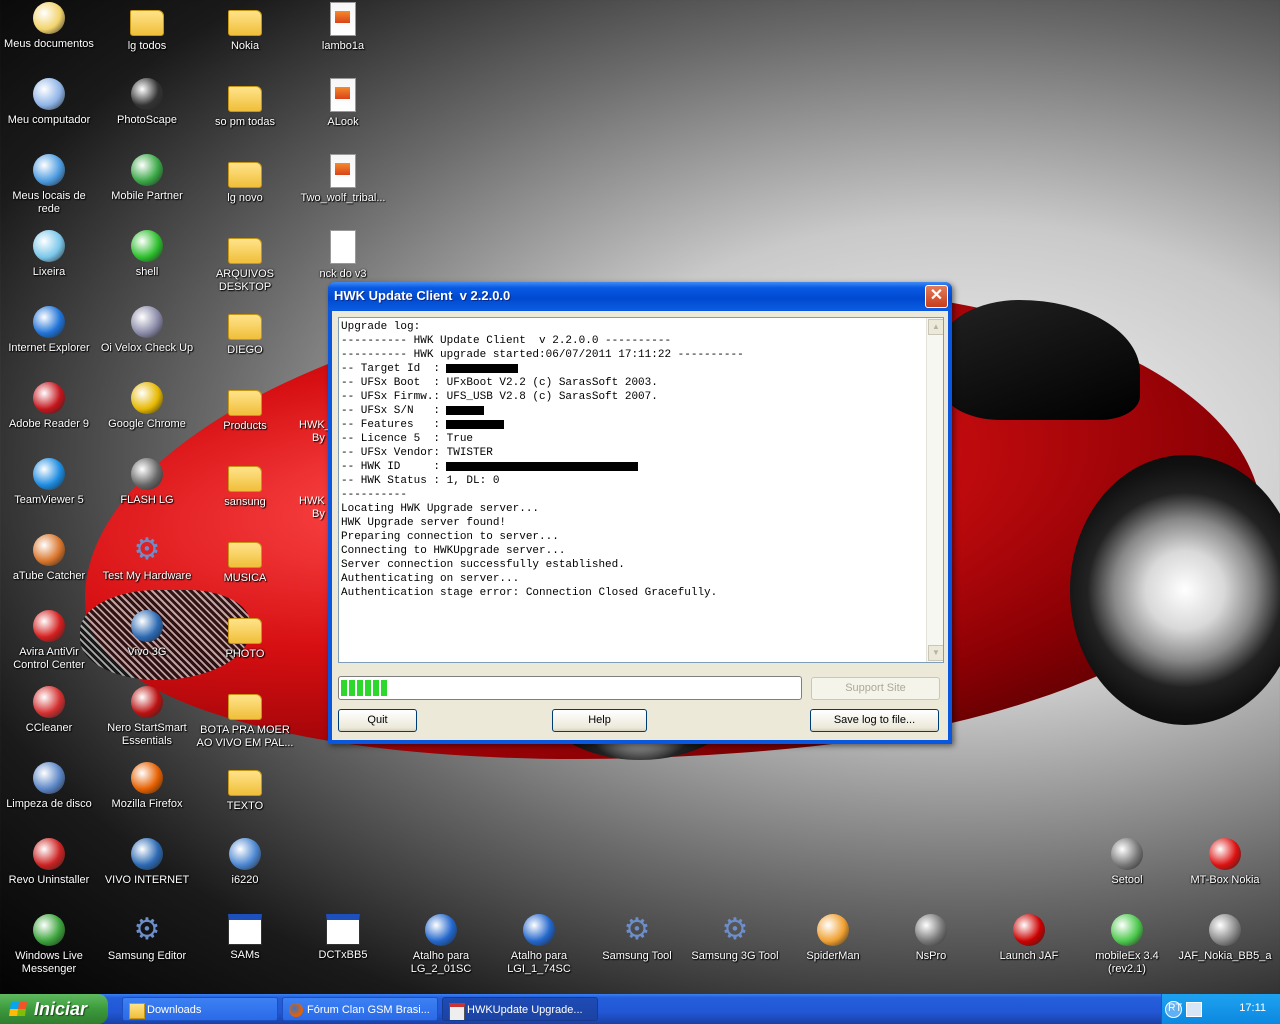 The image size is (1280, 1024). Describe the element at coordinates (147, 254) in the screenshot. I see `desktop-icon-shell: shell` at that location.